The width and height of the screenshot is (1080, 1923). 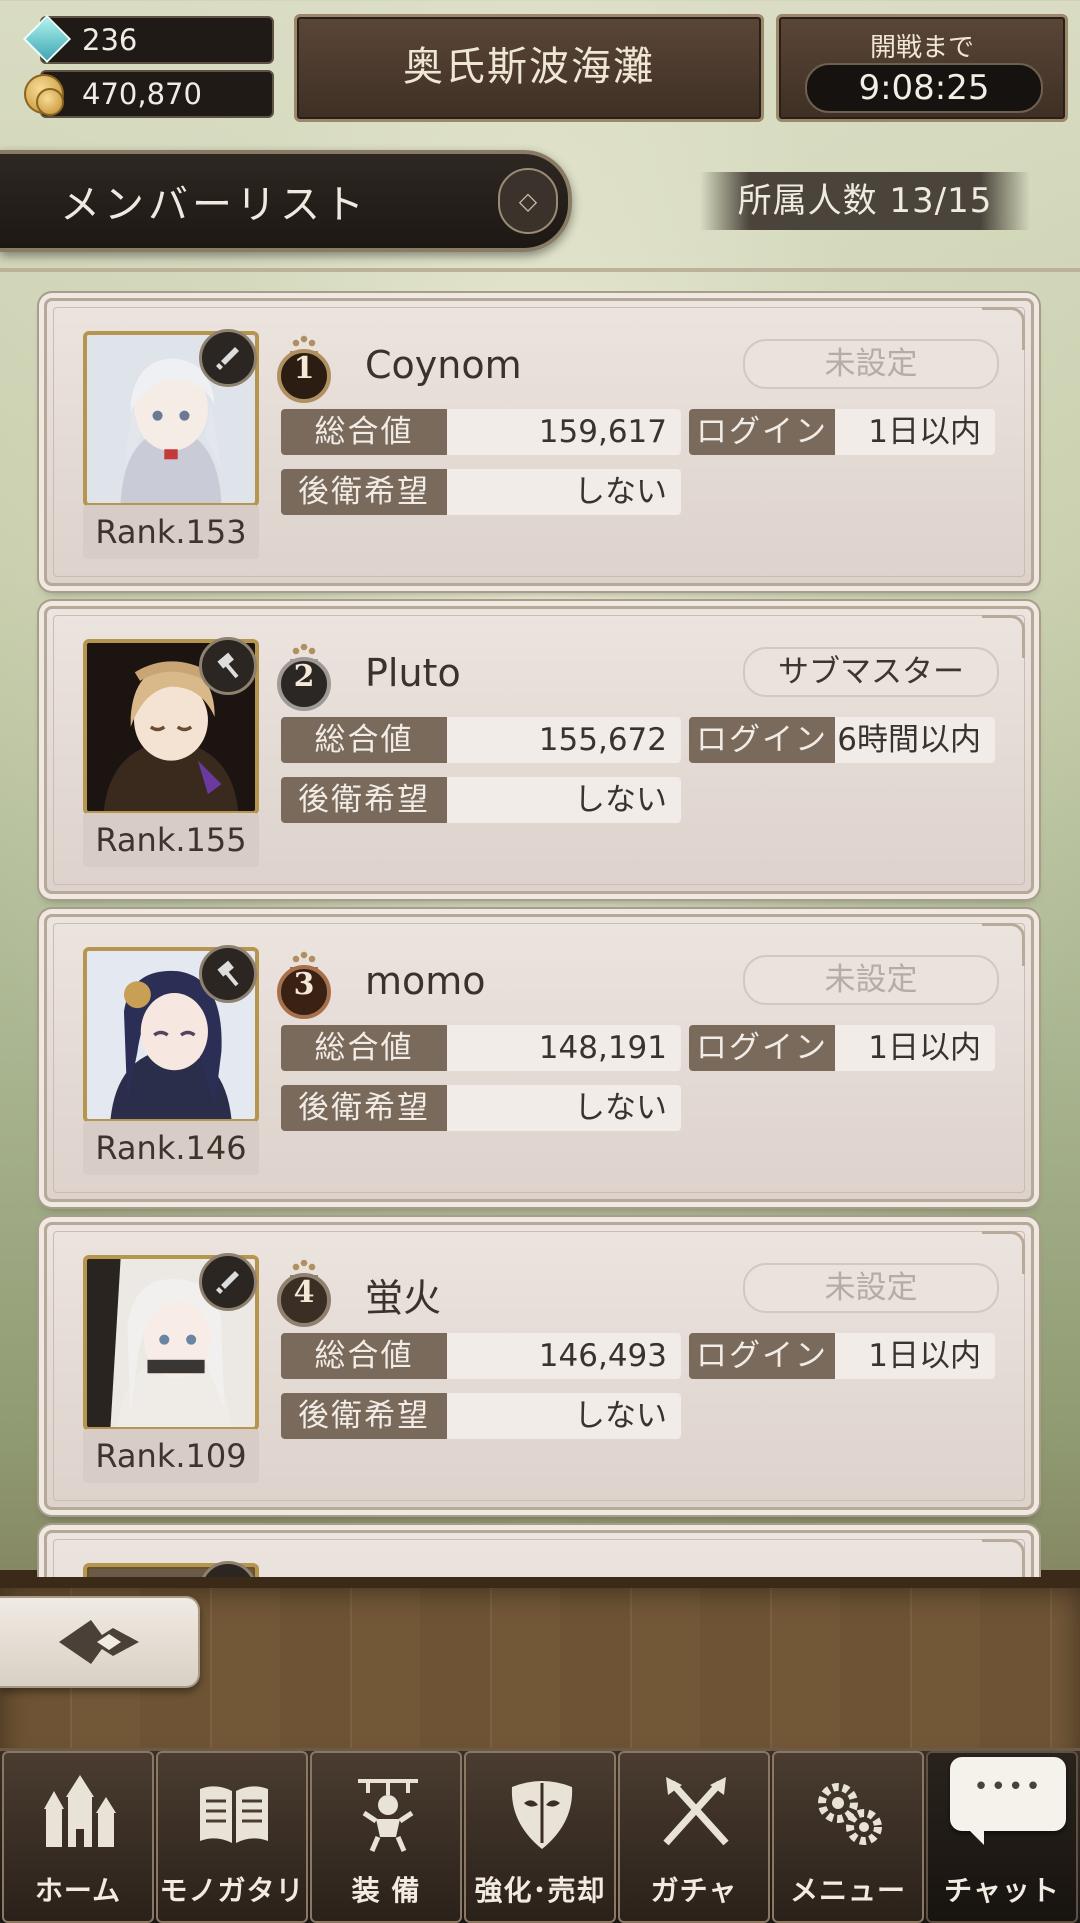 What do you see at coordinates (528, 201) in the screenshot?
I see `sort-toggle-icon: ◇` at bounding box center [528, 201].